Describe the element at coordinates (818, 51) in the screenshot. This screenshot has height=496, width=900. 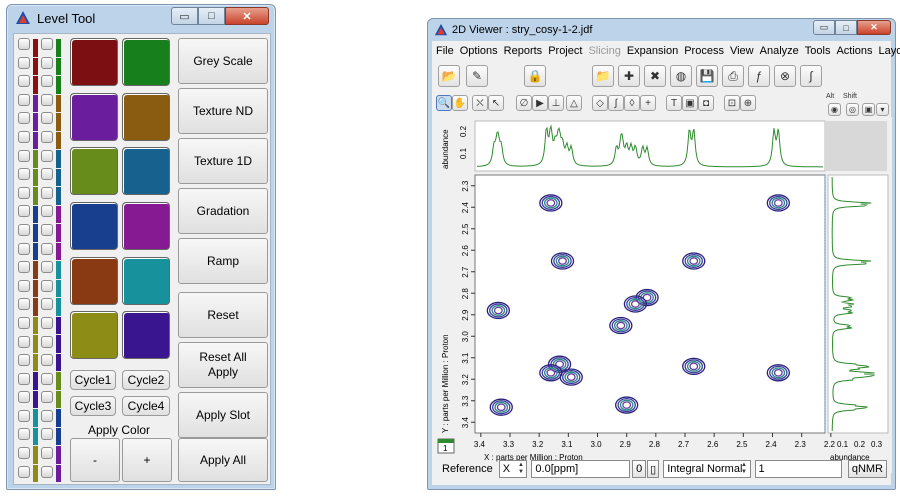
I see `menu-tools: Tools` at that location.